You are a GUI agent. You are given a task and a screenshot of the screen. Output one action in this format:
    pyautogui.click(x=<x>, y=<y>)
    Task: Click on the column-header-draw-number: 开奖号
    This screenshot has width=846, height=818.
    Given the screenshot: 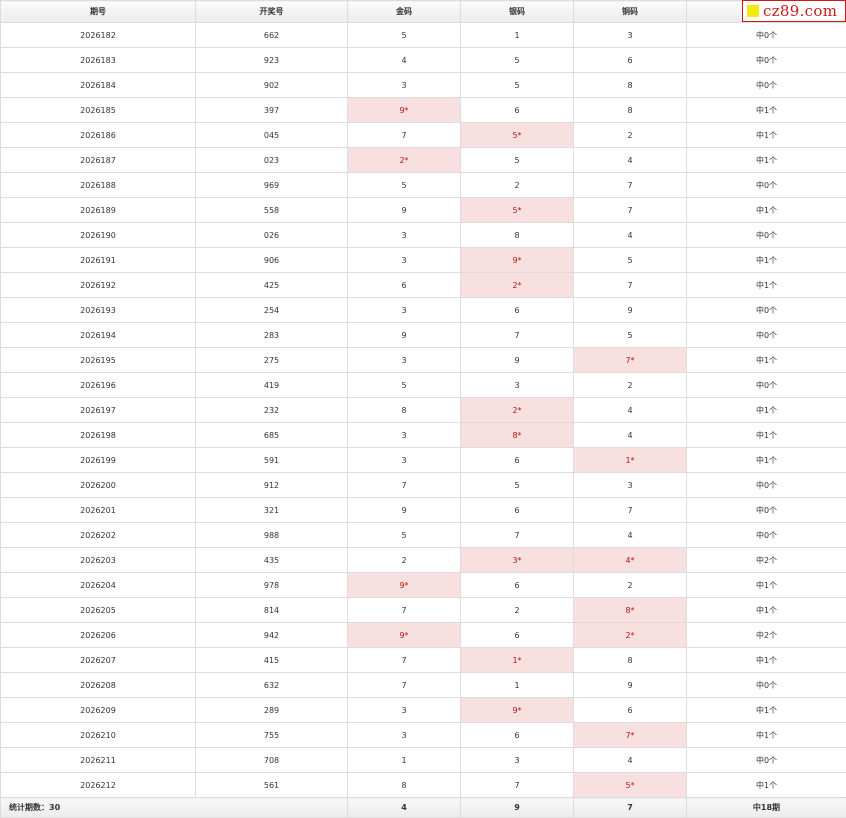 What is the action you would take?
    pyautogui.click(x=272, y=12)
    